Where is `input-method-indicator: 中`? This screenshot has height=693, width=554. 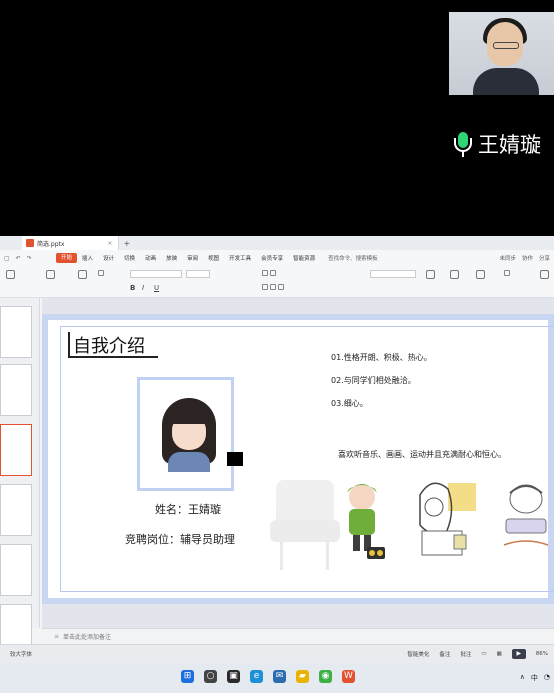
input-method-indicator: 中 is located at coordinates (534, 678).